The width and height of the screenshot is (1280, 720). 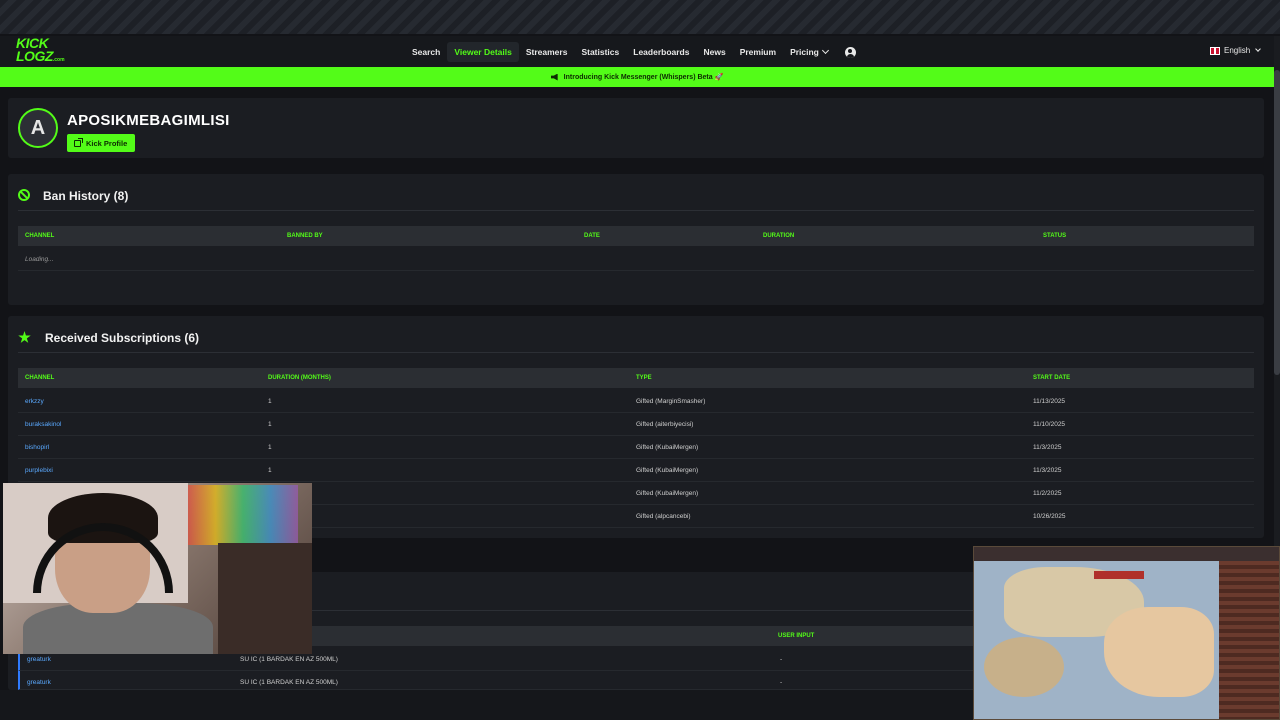 I want to click on subscriptions-title: Received Subscriptions (6), so click(x=122, y=338).